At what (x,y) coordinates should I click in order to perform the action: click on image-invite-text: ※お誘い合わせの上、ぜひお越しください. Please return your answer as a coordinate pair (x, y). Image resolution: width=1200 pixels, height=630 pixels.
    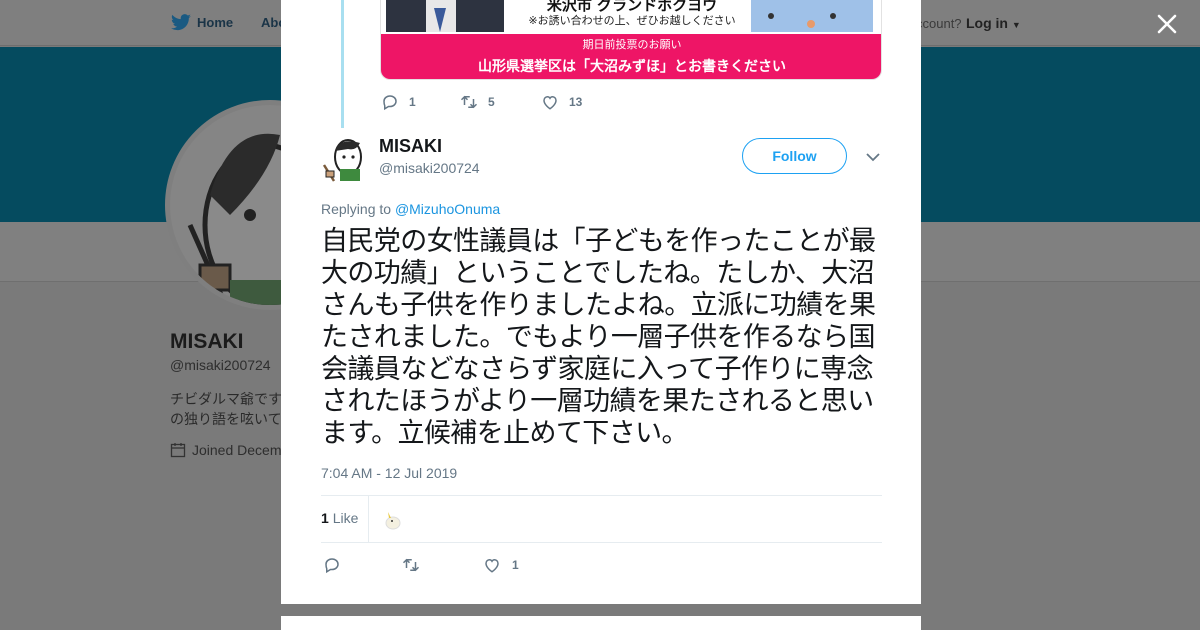
    Looking at the image, I should click on (632, 20).